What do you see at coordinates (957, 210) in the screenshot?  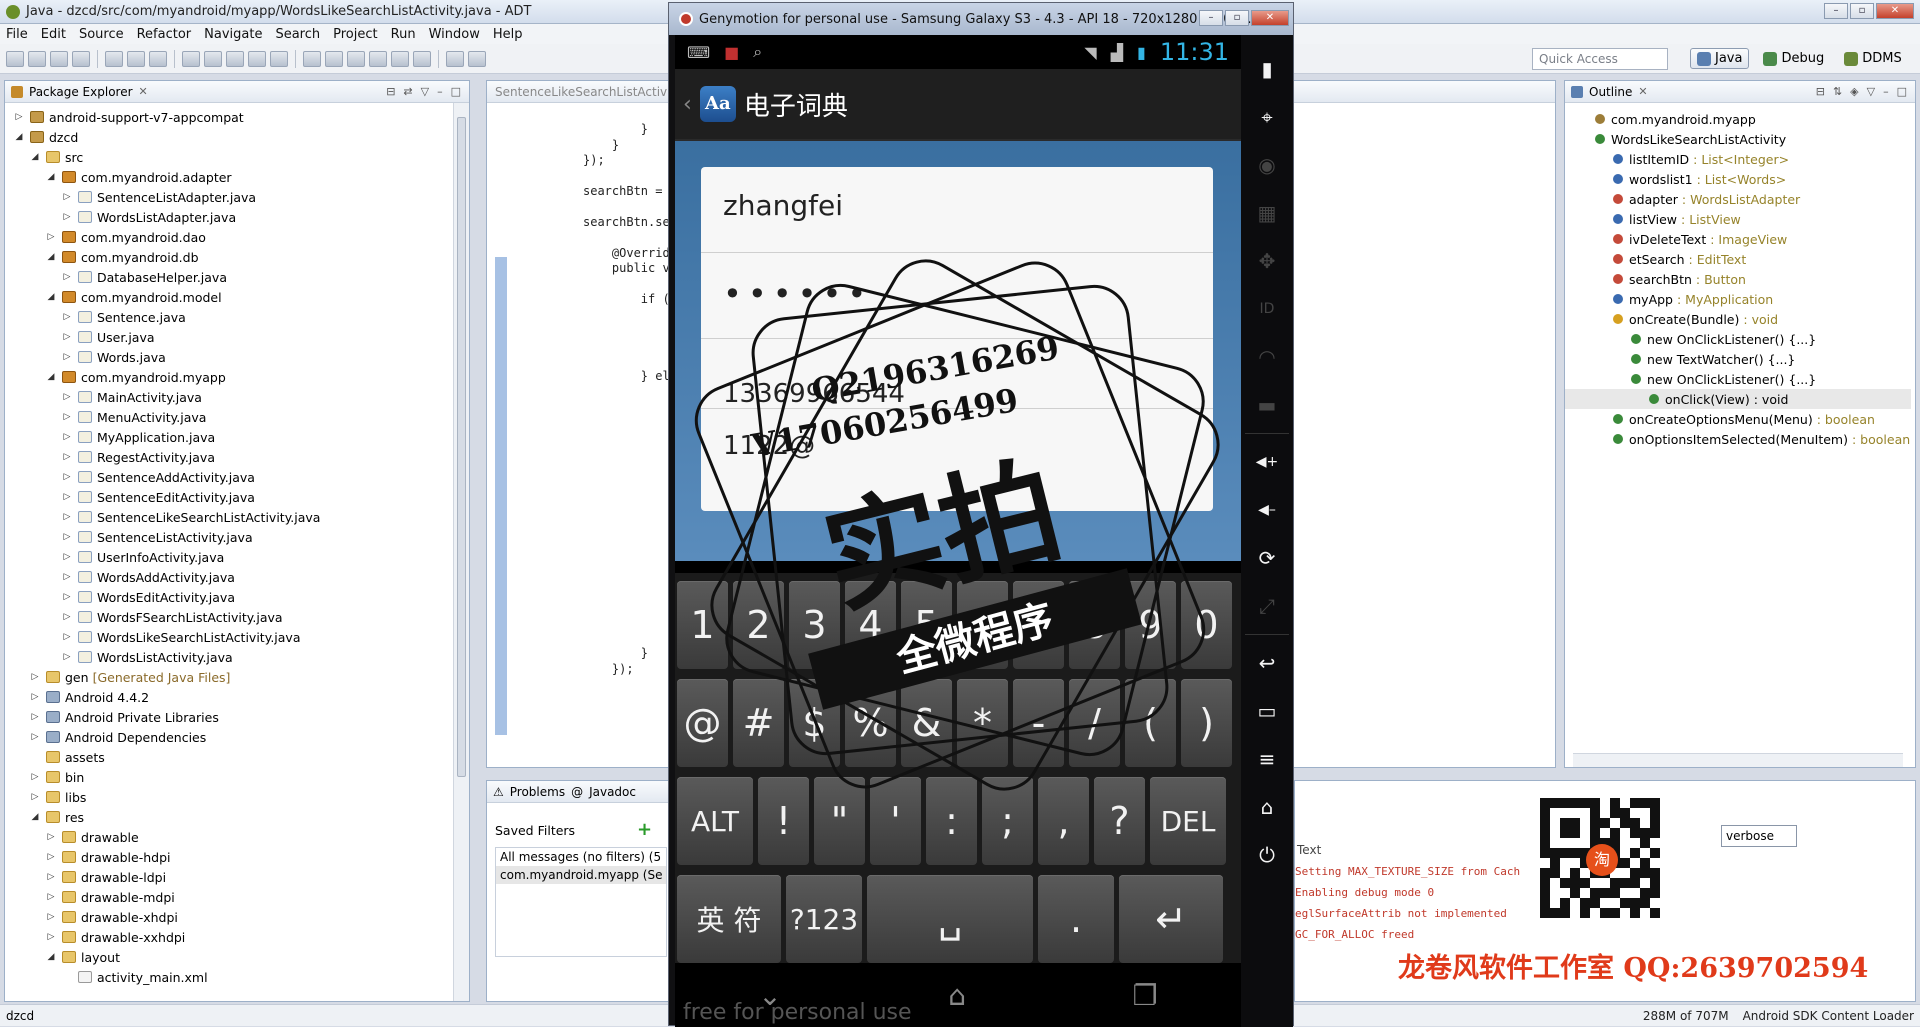 I see `username-field: zhangfei` at bounding box center [957, 210].